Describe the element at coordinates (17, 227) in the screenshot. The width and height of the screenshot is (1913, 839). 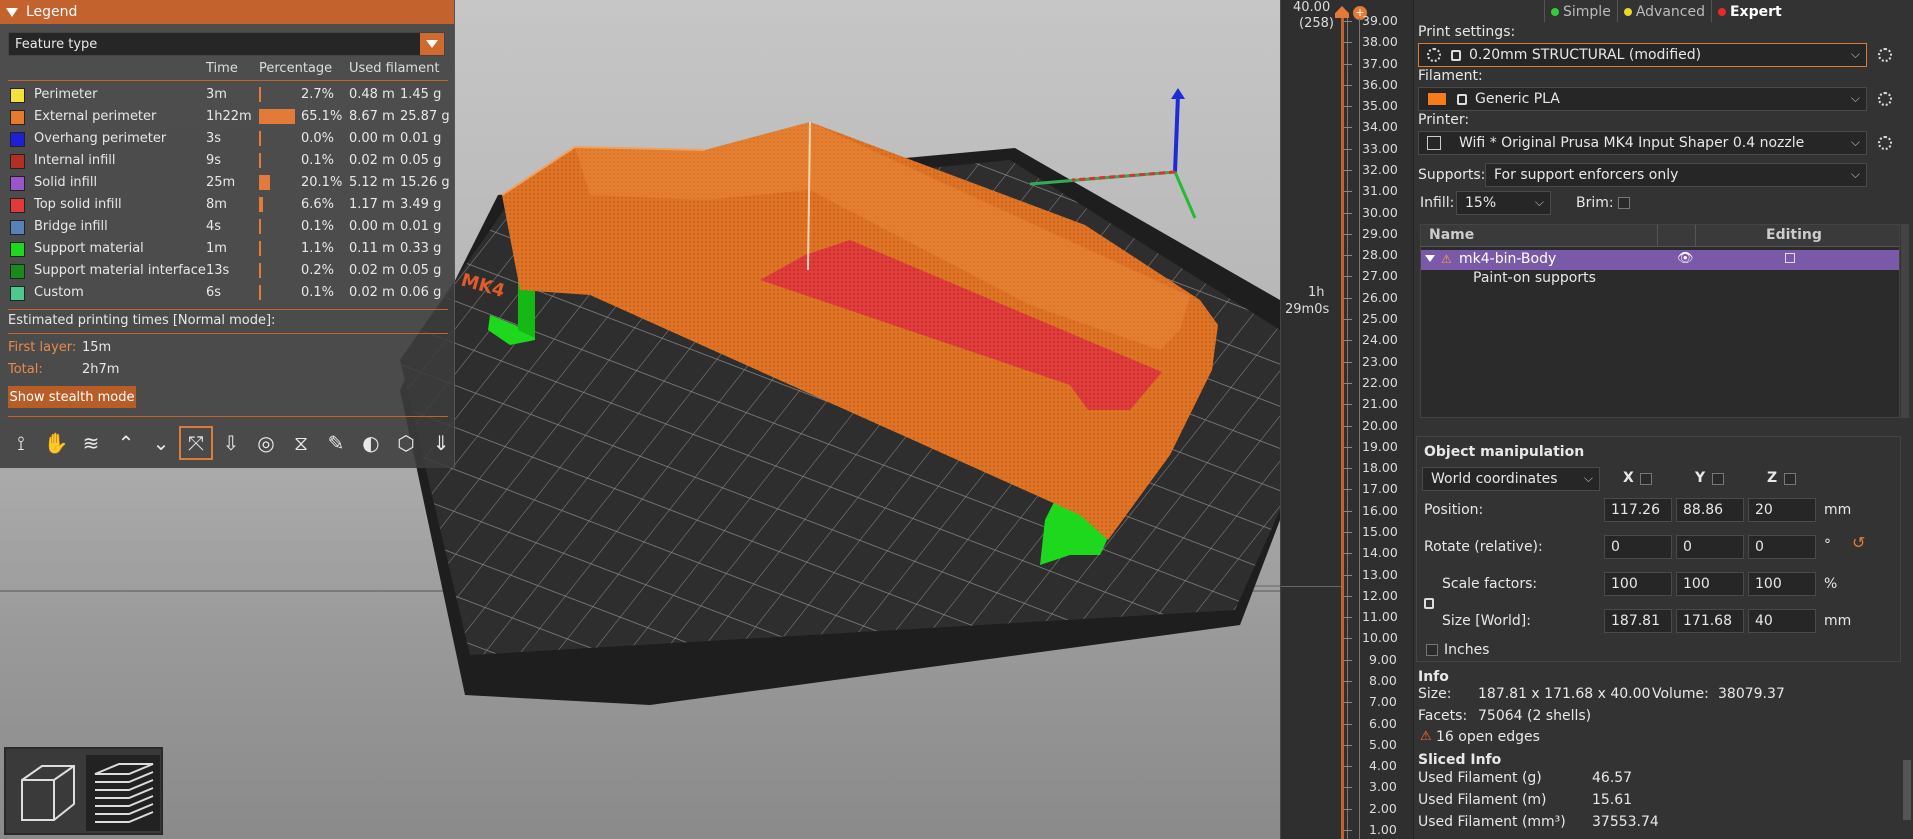
I see `legend-color-swatch` at that location.